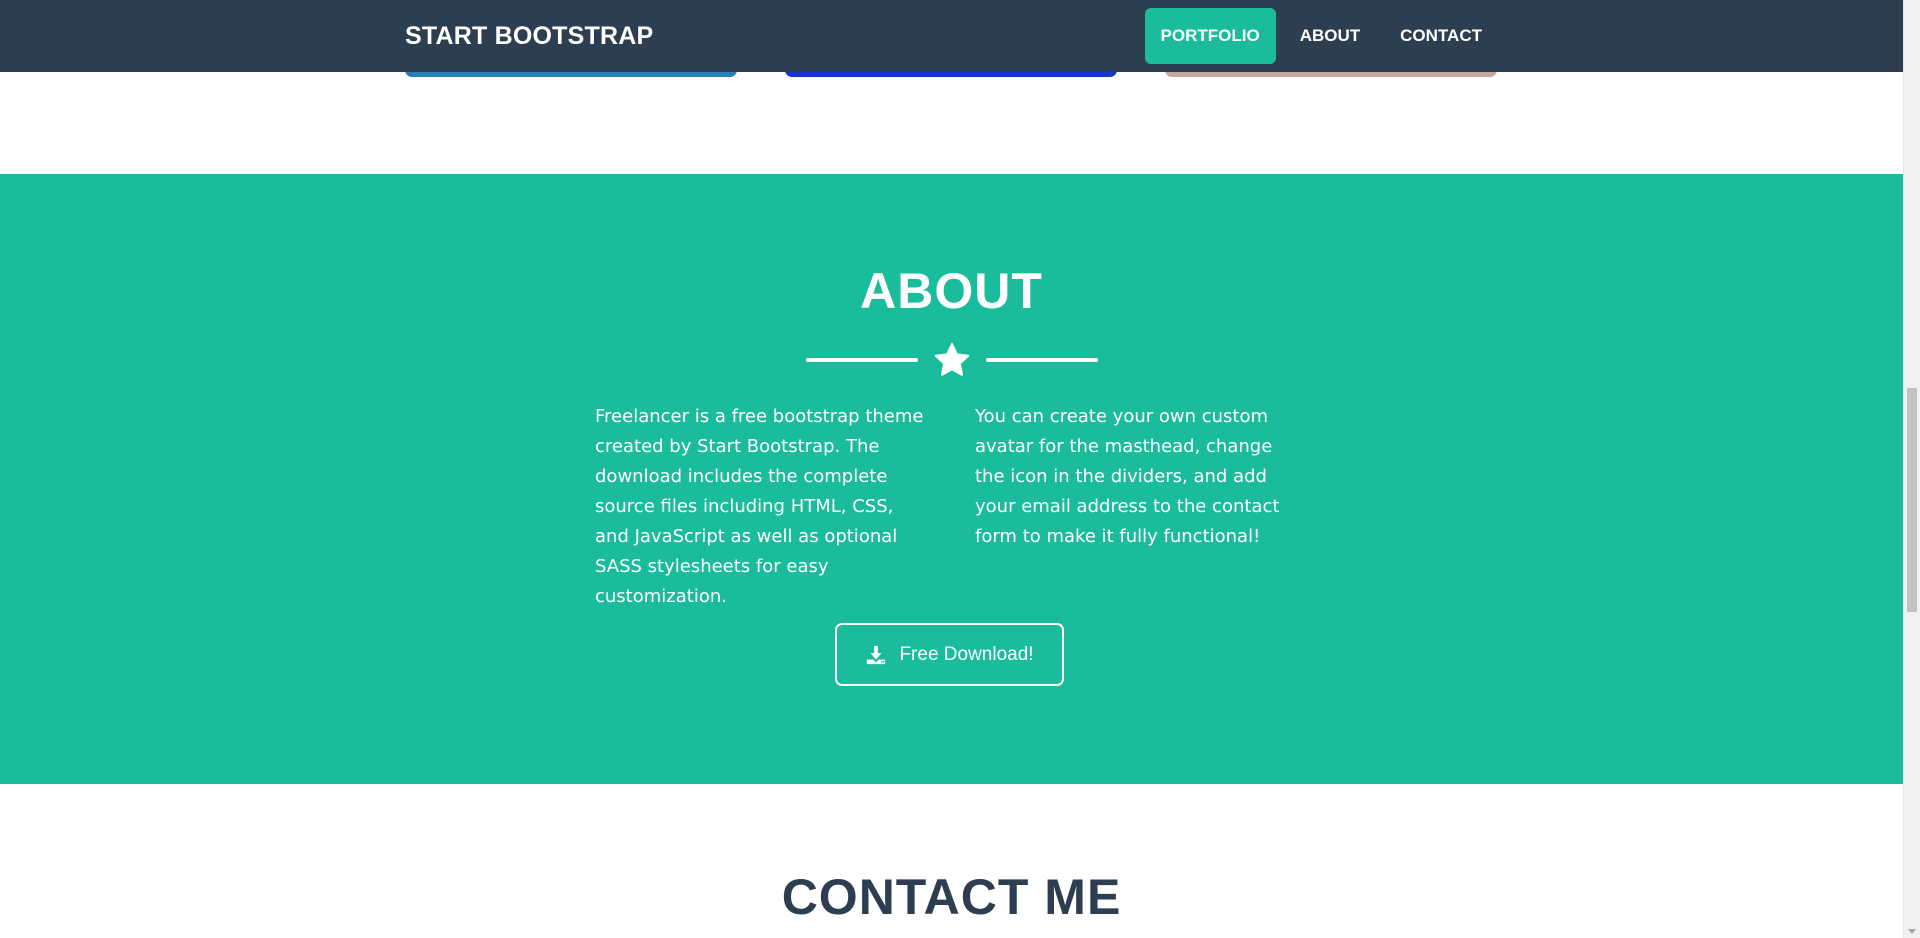 Image resolution: width=1920 pixels, height=938 pixels. What do you see at coordinates (951, 36) in the screenshot?
I see `navbar: START BOOTSTRAP PORTFOLIO ABOUT CONTACT` at bounding box center [951, 36].